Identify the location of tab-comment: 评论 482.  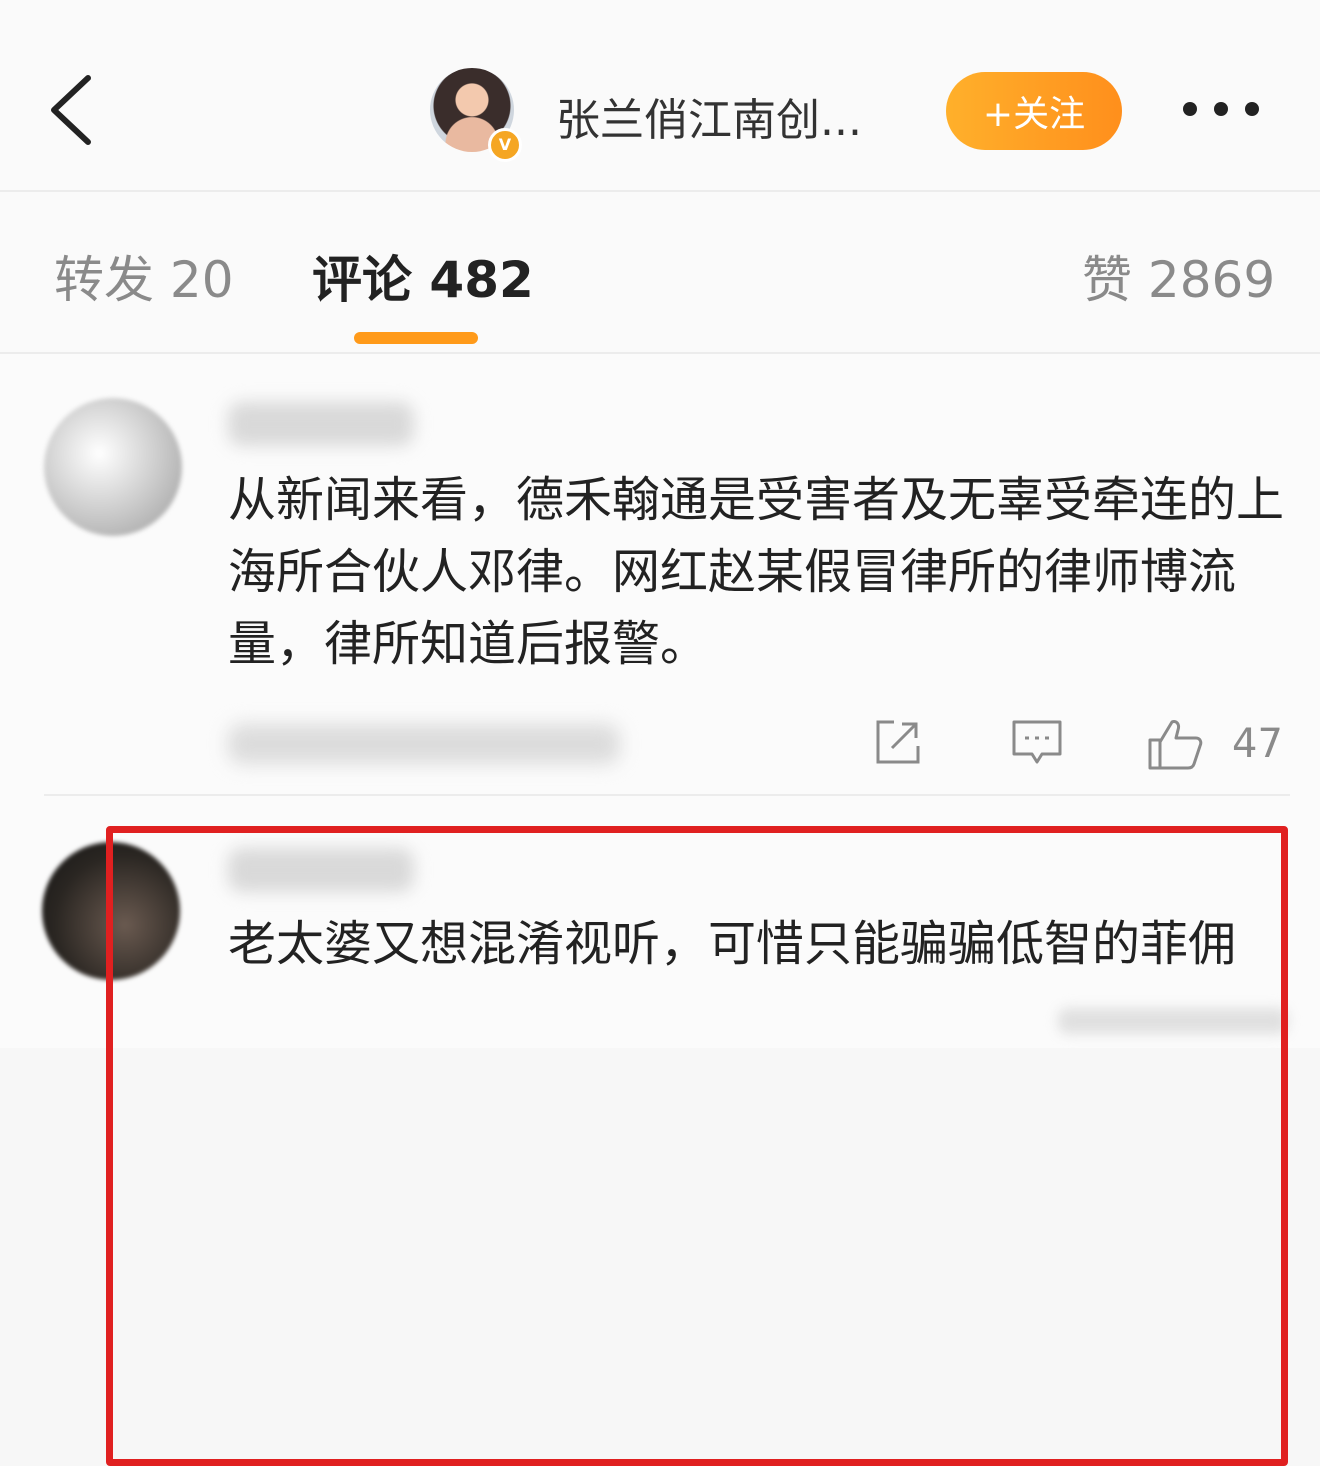
(423, 276).